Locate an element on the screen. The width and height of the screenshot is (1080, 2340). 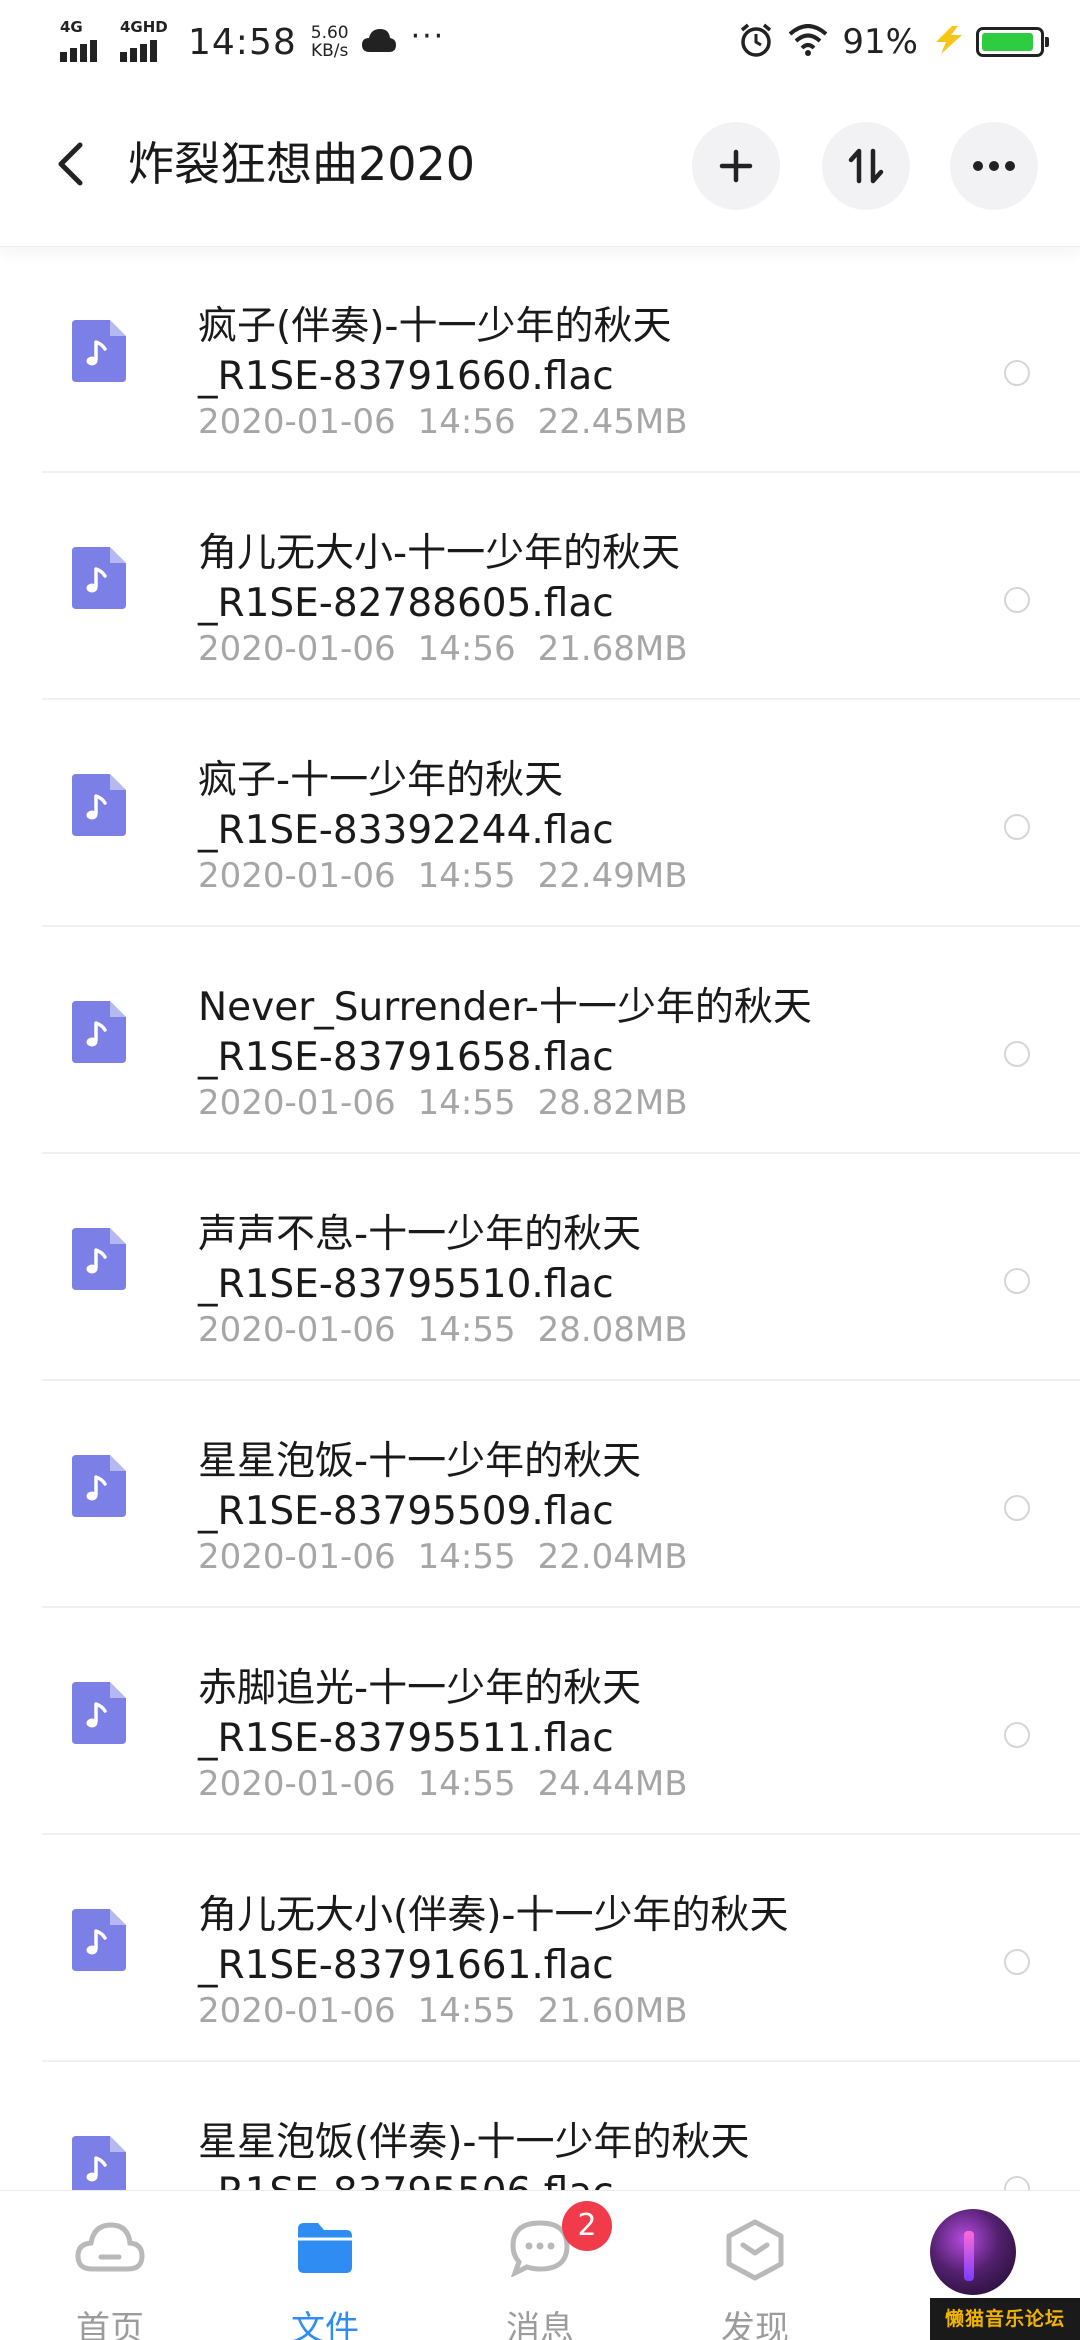
tab-messages: 2 消息 is located at coordinates (540, 2265).